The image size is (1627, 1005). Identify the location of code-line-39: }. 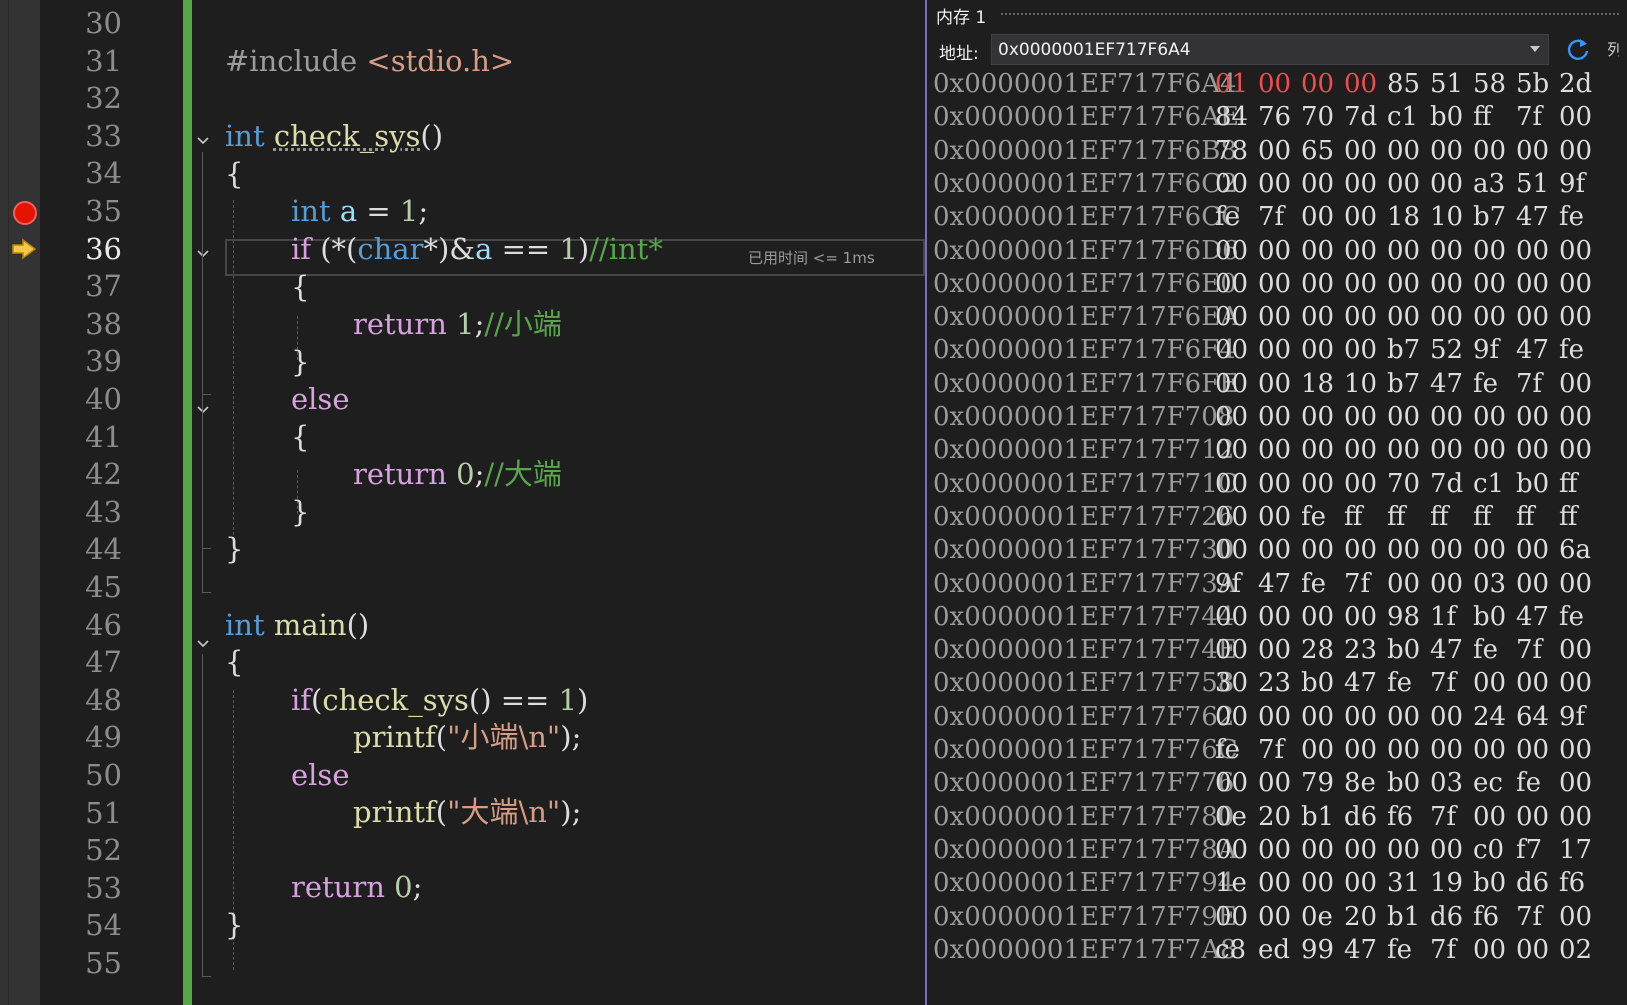
(300, 362).